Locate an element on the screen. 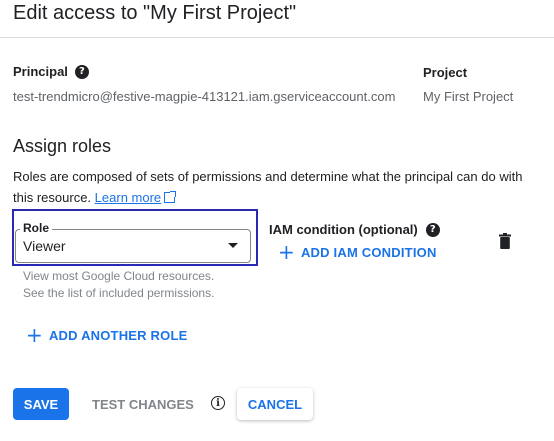  role-hint-line1: View most Google Cloud resources. is located at coordinates (119, 276).